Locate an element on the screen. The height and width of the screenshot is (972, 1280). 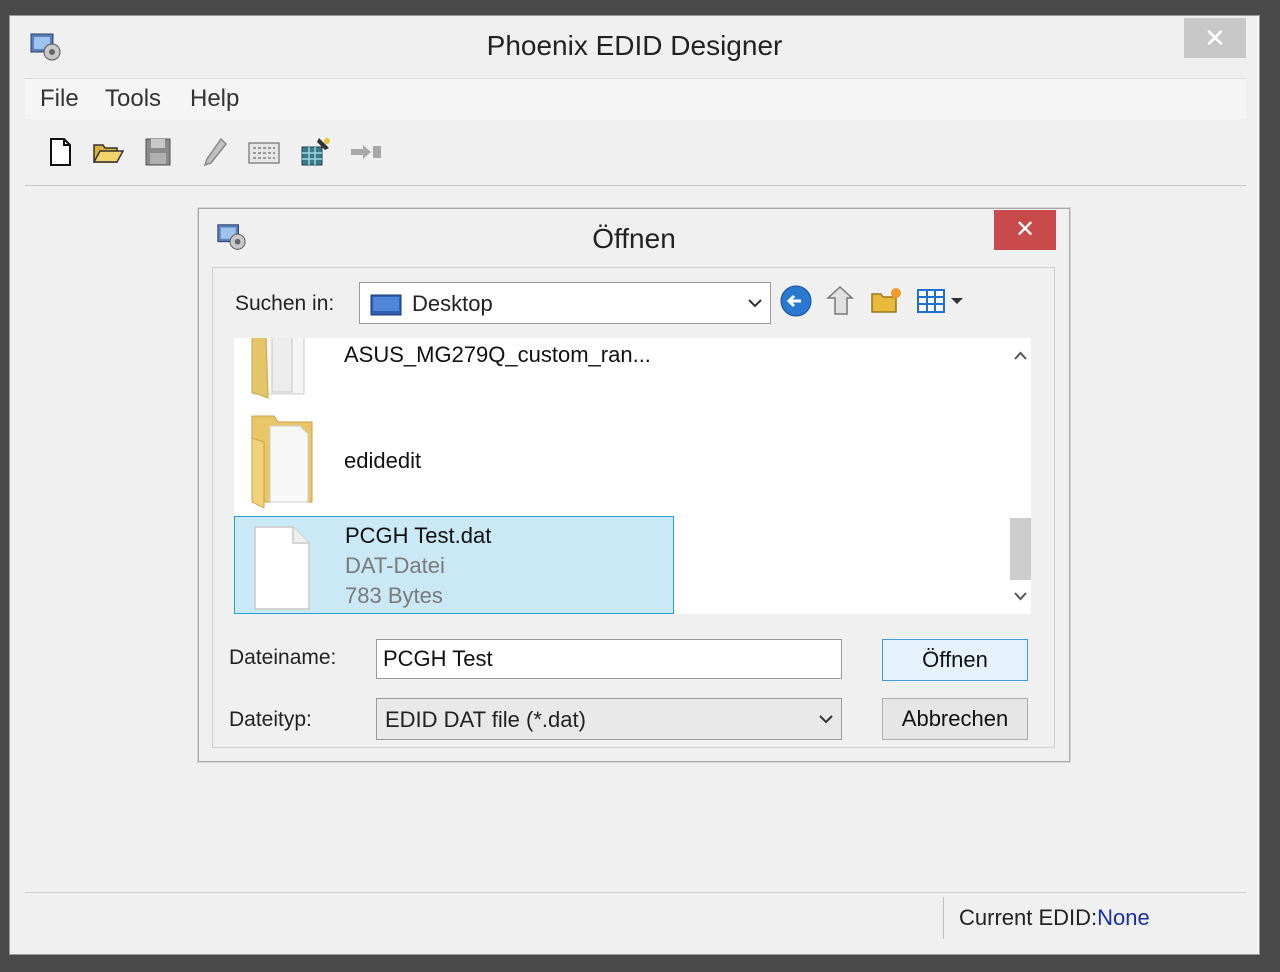
menu-help: Help is located at coordinates (214, 99).